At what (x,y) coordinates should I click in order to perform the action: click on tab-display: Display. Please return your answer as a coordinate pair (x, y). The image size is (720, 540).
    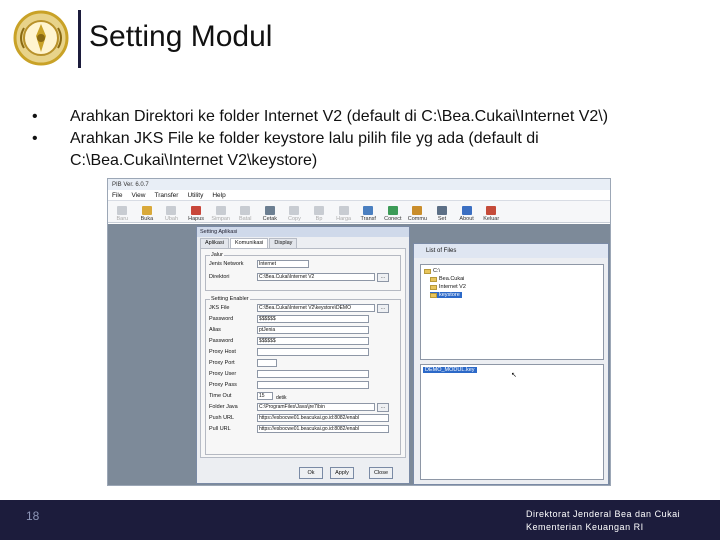
    Looking at the image, I should click on (283, 243).